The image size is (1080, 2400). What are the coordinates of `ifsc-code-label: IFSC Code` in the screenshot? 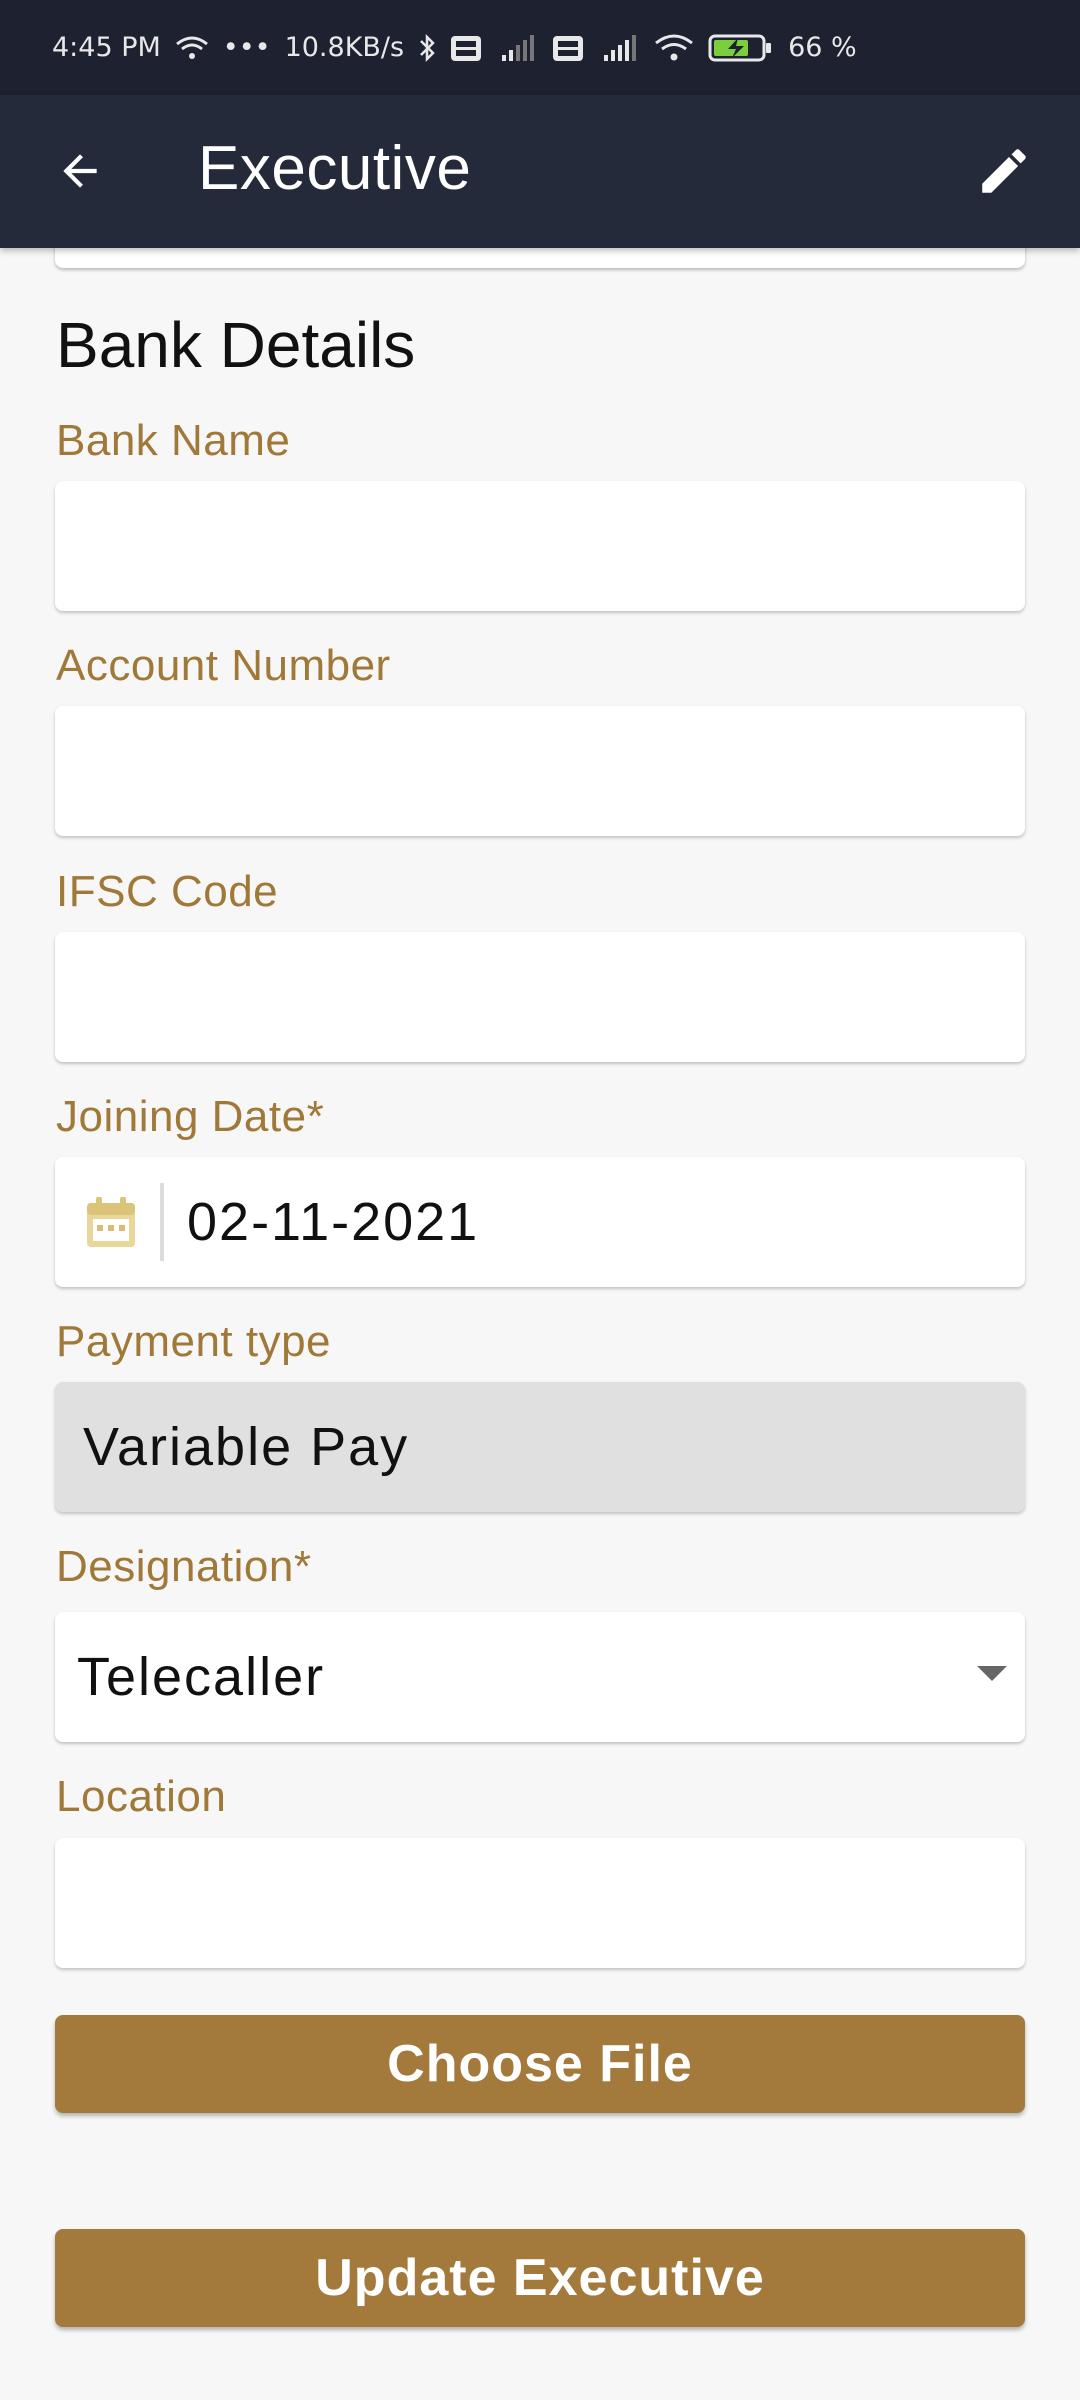 It's located at (167, 891).